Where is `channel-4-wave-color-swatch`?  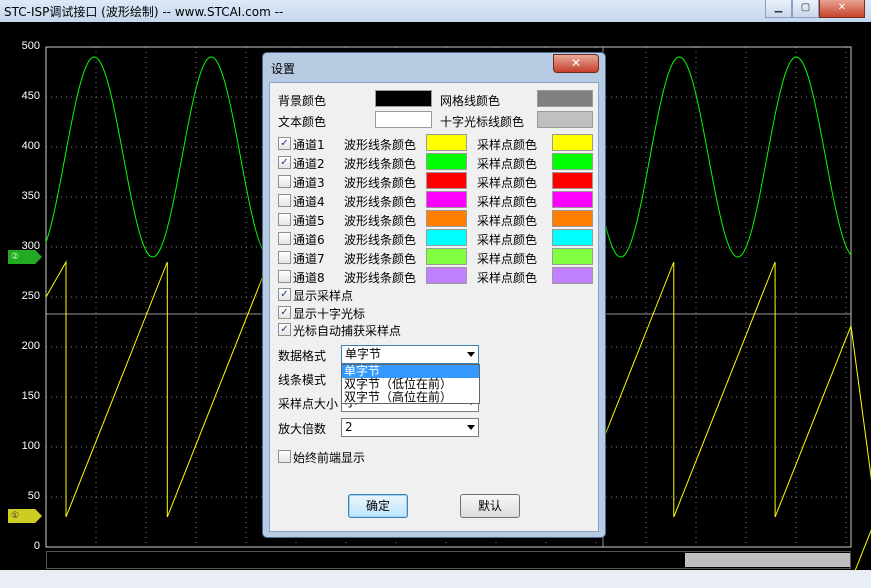 channel-4-wave-color-swatch is located at coordinates (446, 199).